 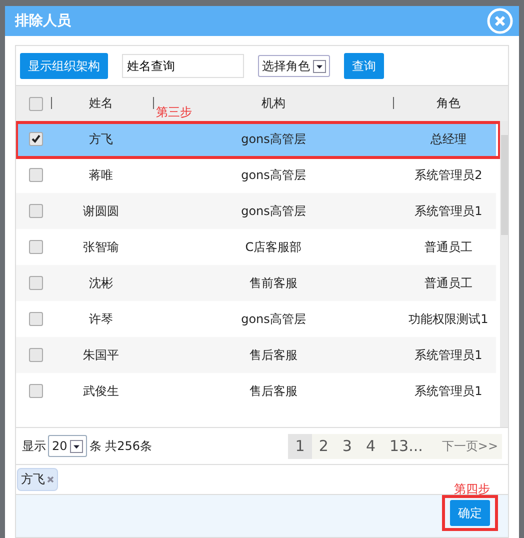 I want to click on select-all-checkbox, so click(x=36, y=103).